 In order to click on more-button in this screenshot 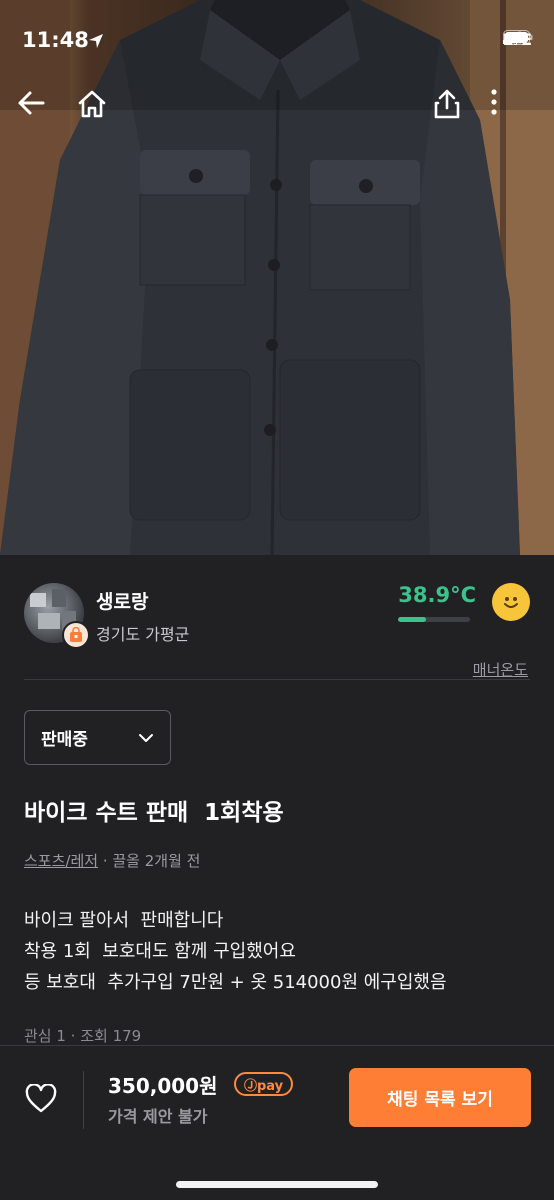, I will do `click(505, 108)`.